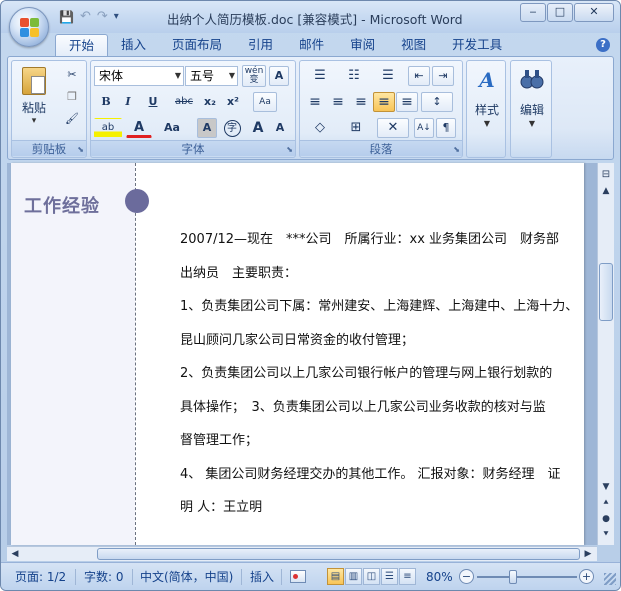 The image size is (621, 591). Describe the element at coordinates (354, 76) in the screenshot. I see `numbering-button: ☷` at that location.